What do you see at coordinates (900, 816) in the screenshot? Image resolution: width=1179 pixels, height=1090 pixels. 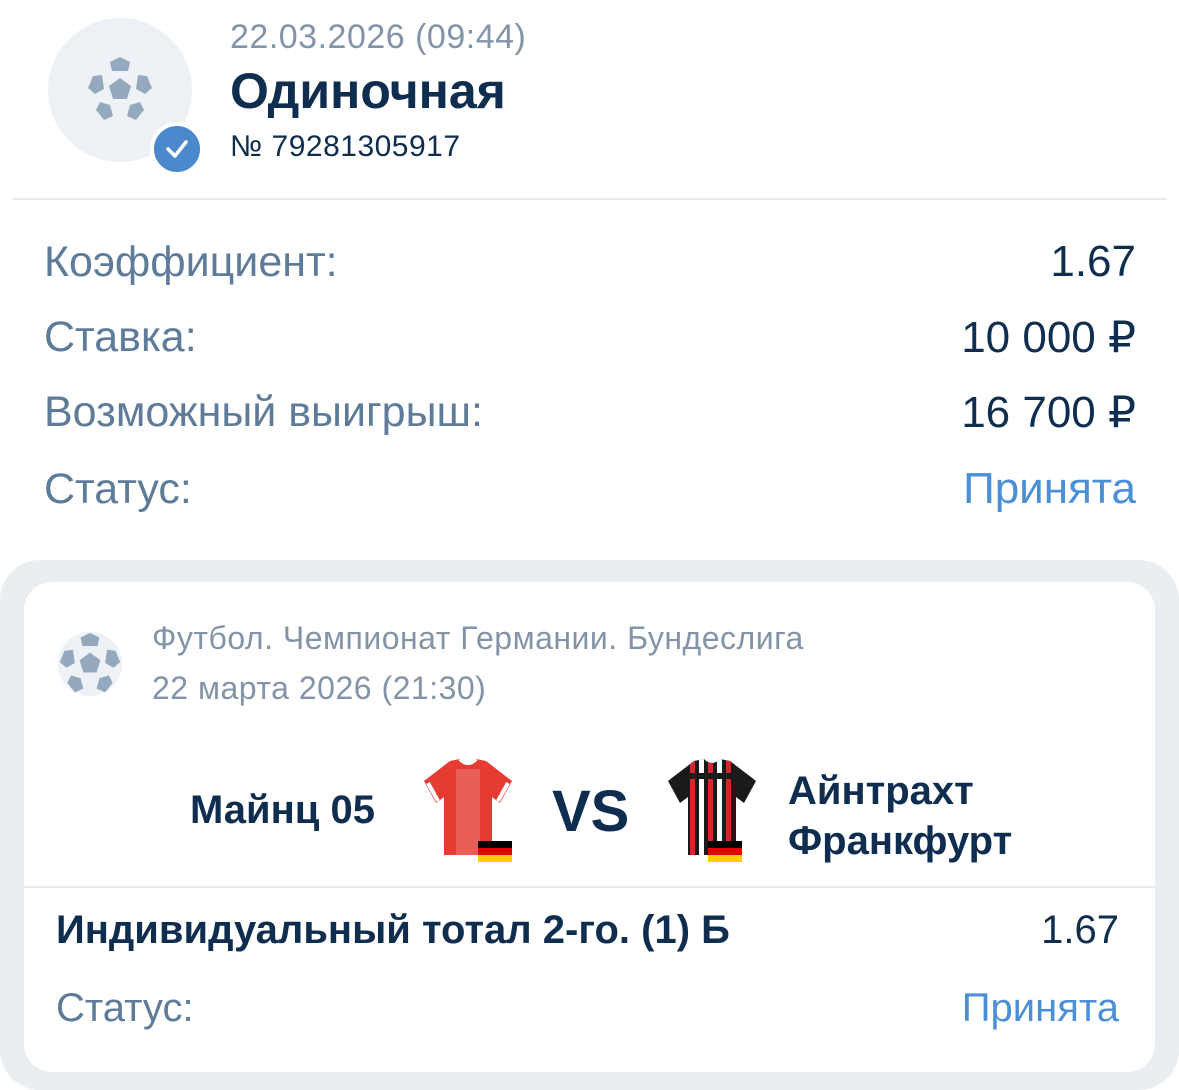 I see `away-team-name: Айнтрахт Франкфурт` at bounding box center [900, 816].